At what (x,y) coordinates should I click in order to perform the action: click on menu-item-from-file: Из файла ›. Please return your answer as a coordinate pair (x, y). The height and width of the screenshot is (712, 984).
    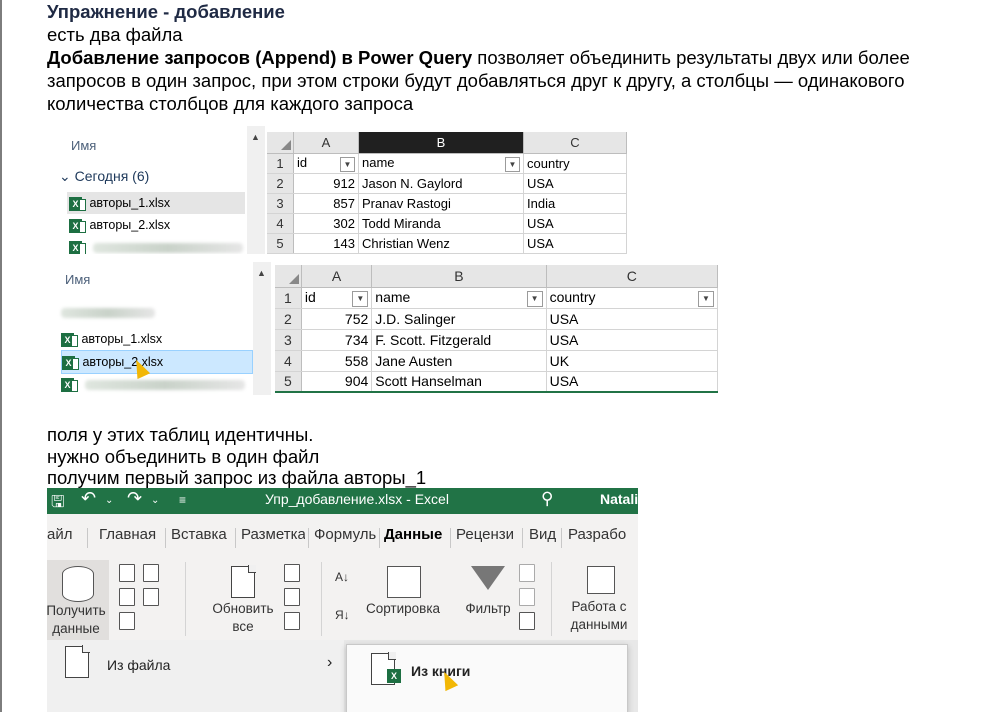
    Looking at the image, I should click on (195, 676).